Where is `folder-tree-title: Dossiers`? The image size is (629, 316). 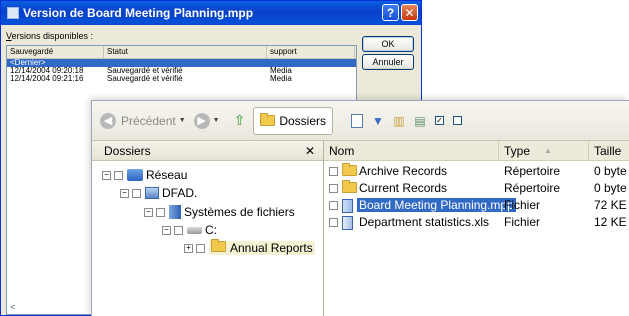 folder-tree-title: Dossiers is located at coordinates (127, 150).